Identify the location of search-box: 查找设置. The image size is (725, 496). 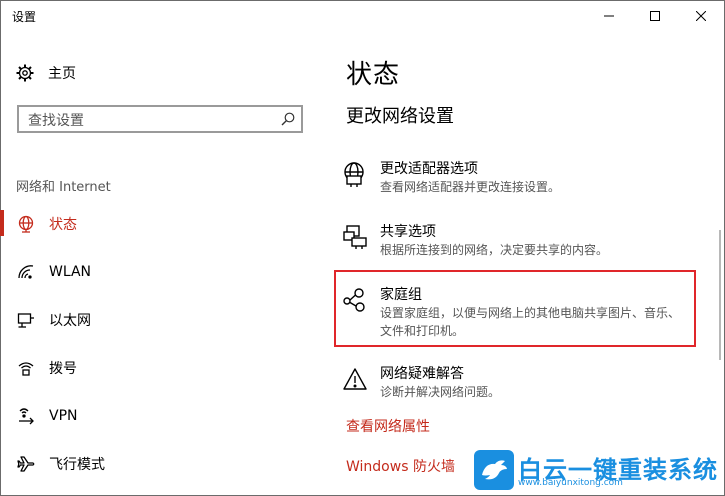
(160, 119).